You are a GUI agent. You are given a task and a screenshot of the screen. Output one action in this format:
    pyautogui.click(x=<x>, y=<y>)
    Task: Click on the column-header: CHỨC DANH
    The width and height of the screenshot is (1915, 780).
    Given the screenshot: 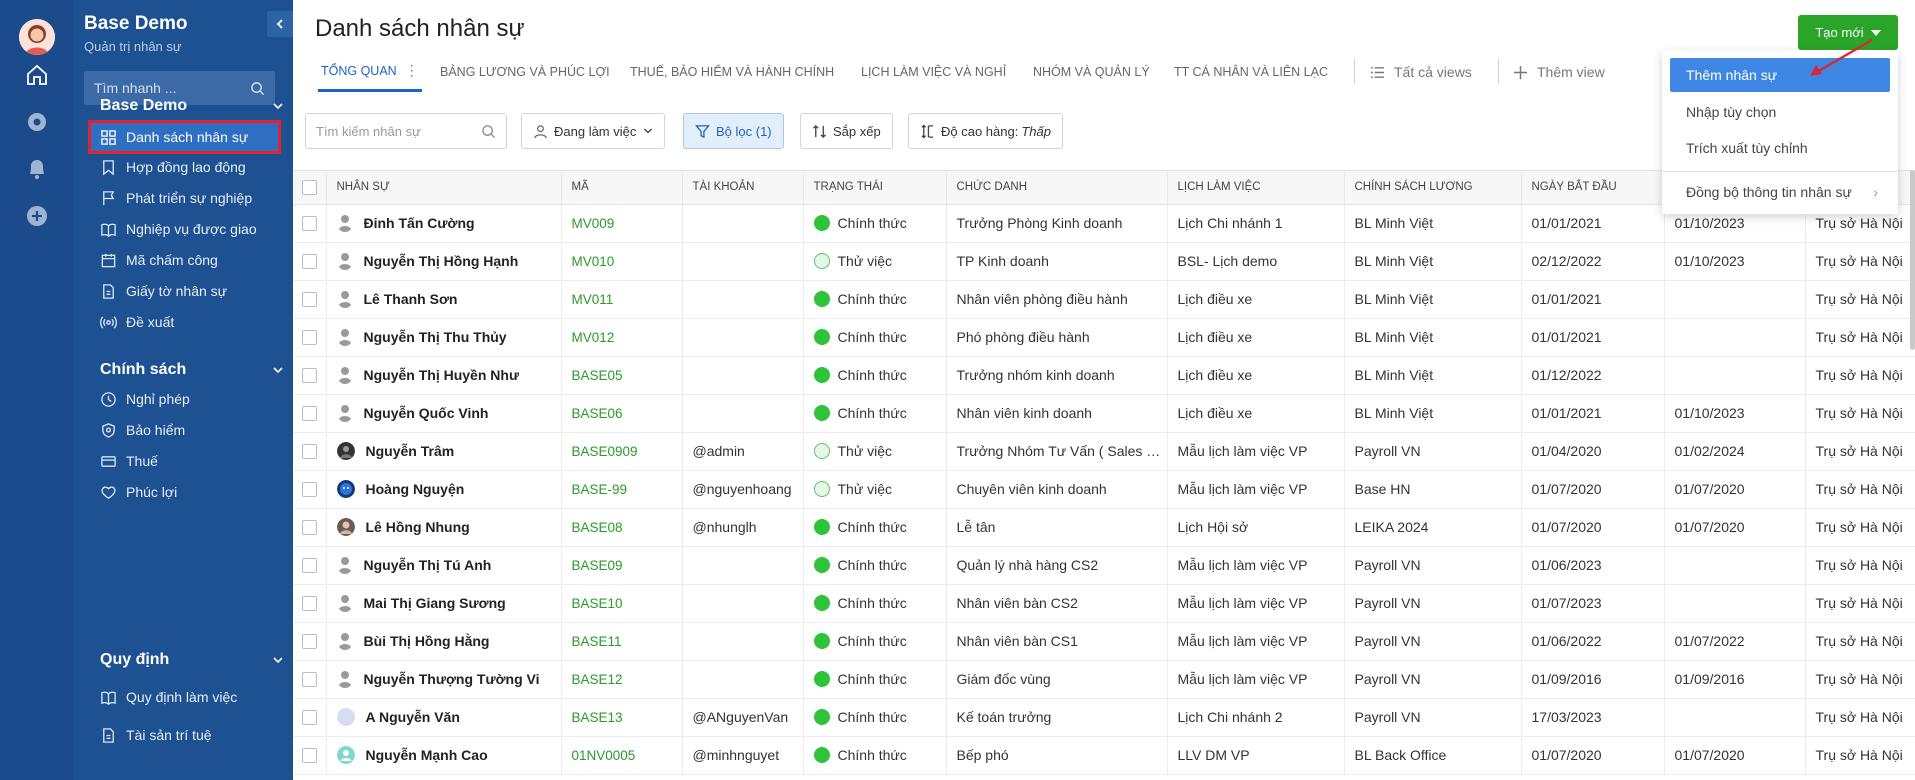 What is the action you would take?
    pyautogui.click(x=1057, y=188)
    